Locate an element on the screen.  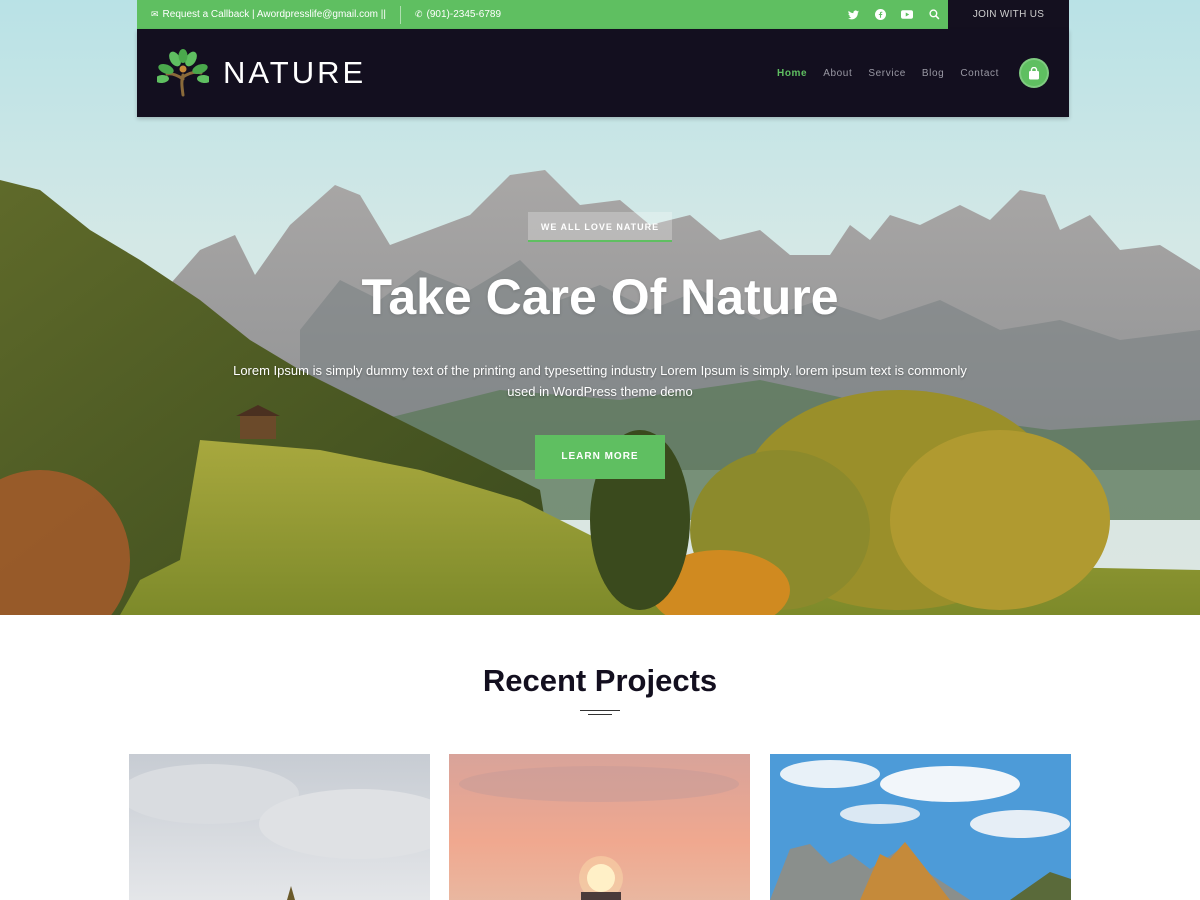
tree-logo-icon is located at coordinates (183, 73).